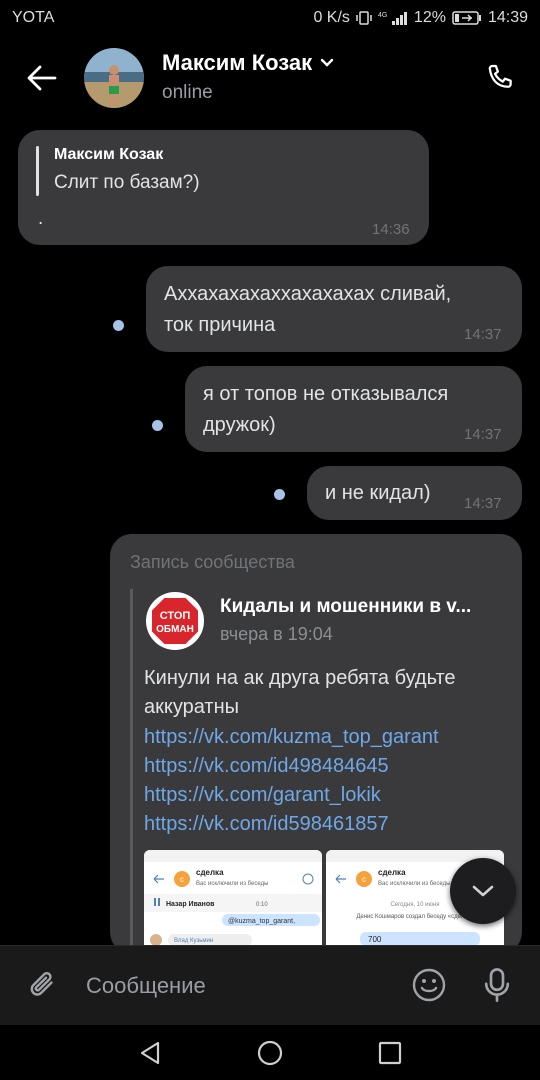  Describe the element at coordinates (467, 18) in the screenshot. I see `battery-charging-icon` at that location.